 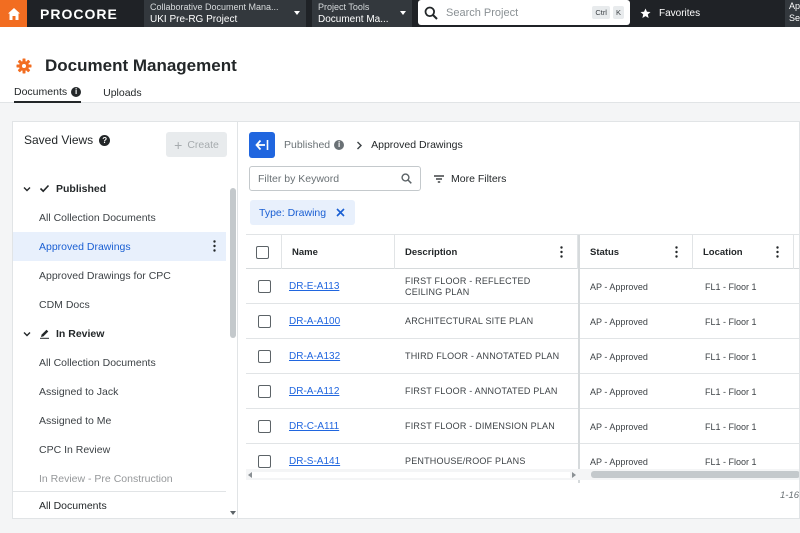 I want to click on group-in-review: In Review, so click(x=119, y=333).